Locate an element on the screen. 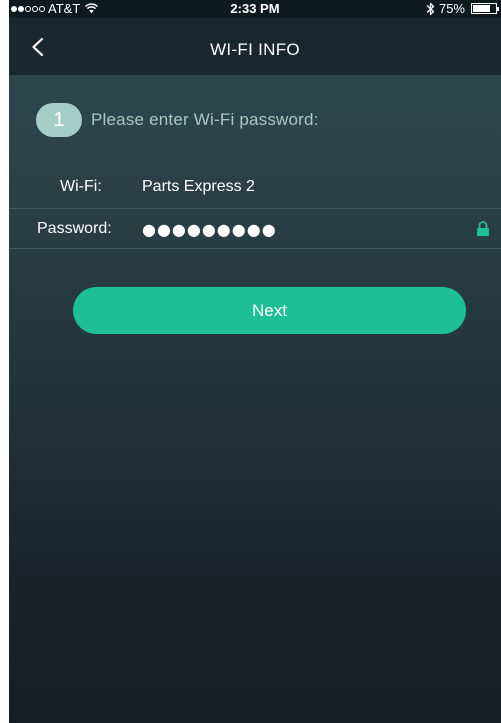 This screenshot has height=723, width=501. step-instruction: 1 Please enter Wi-Fi password: is located at coordinates (177, 120).